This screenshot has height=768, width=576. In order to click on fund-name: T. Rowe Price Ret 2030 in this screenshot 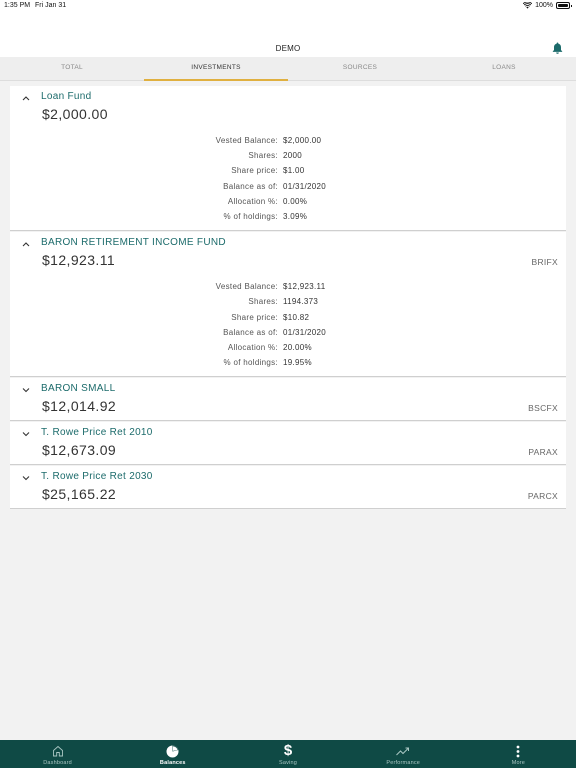, I will do `click(97, 477)`.